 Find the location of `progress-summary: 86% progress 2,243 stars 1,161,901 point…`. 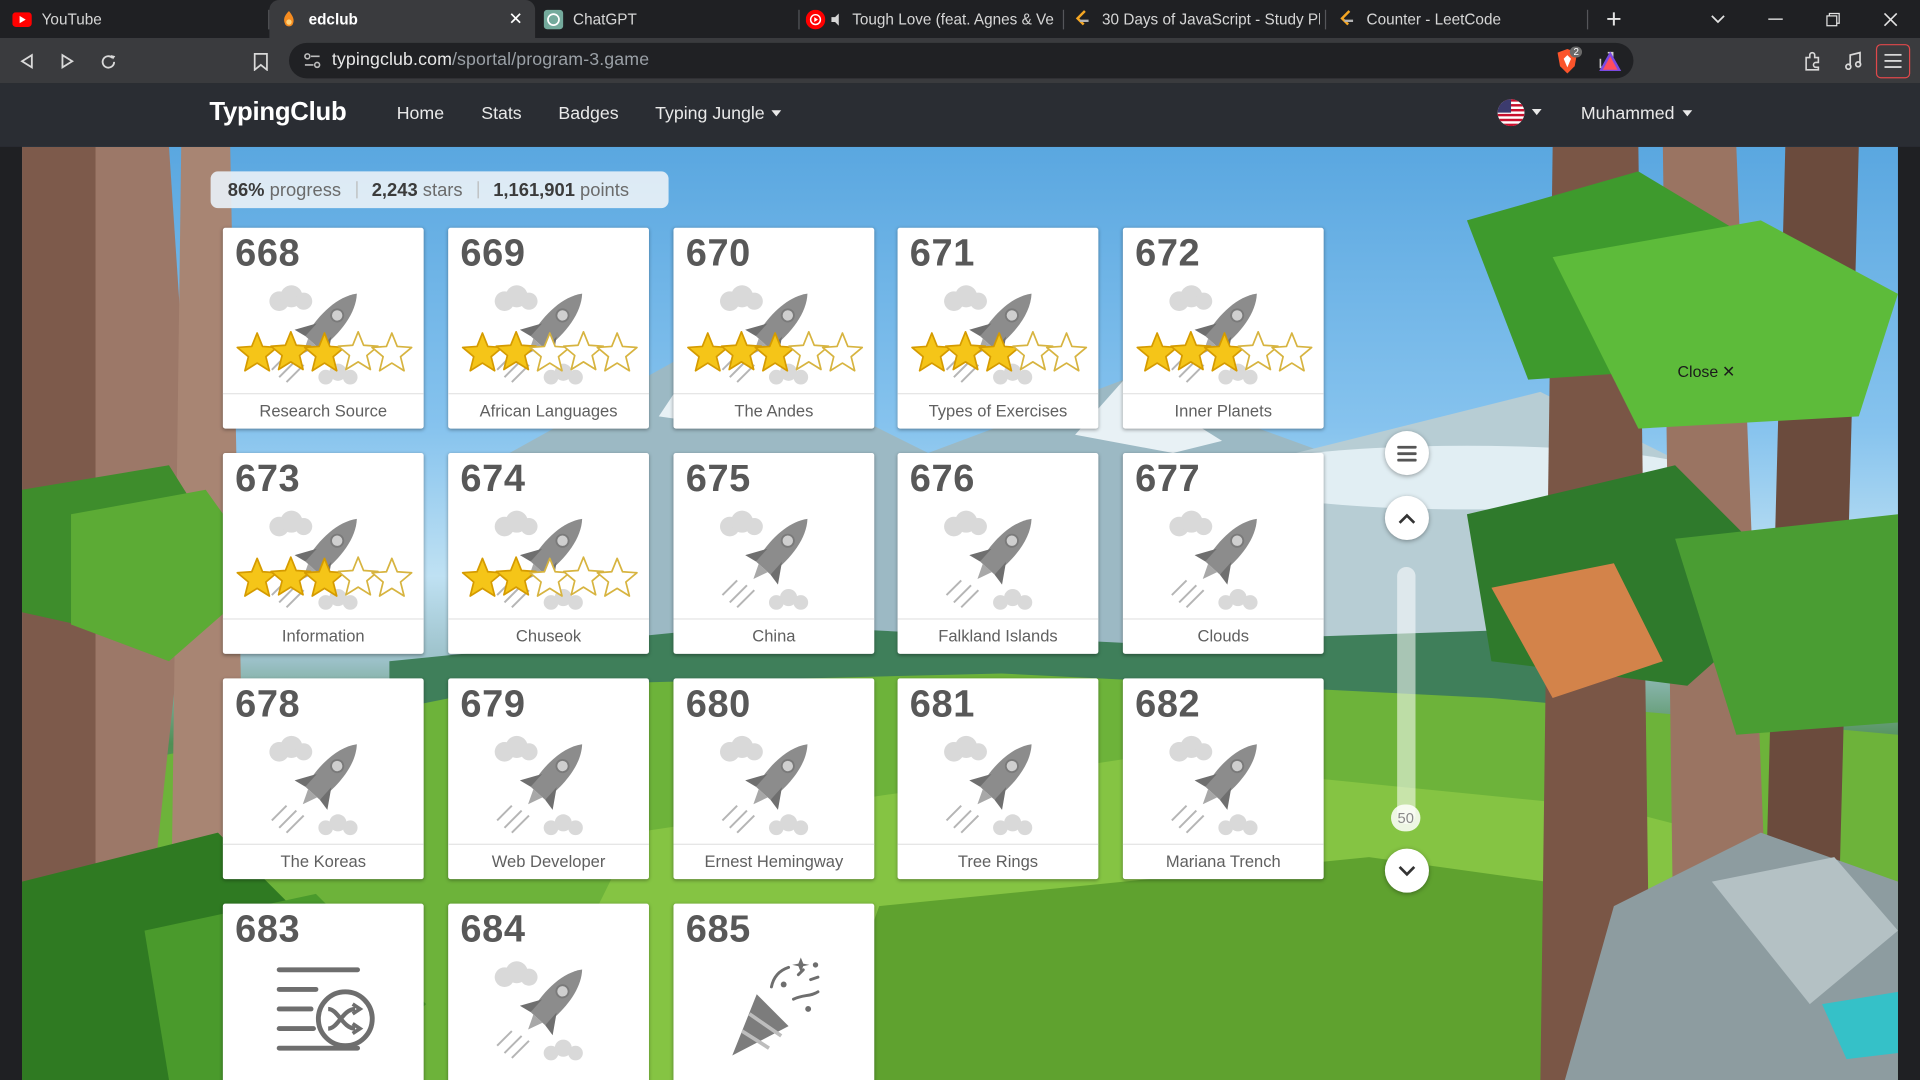

progress-summary: 86% progress 2,243 stars 1,161,901 point… is located at coordinates (439, 190).